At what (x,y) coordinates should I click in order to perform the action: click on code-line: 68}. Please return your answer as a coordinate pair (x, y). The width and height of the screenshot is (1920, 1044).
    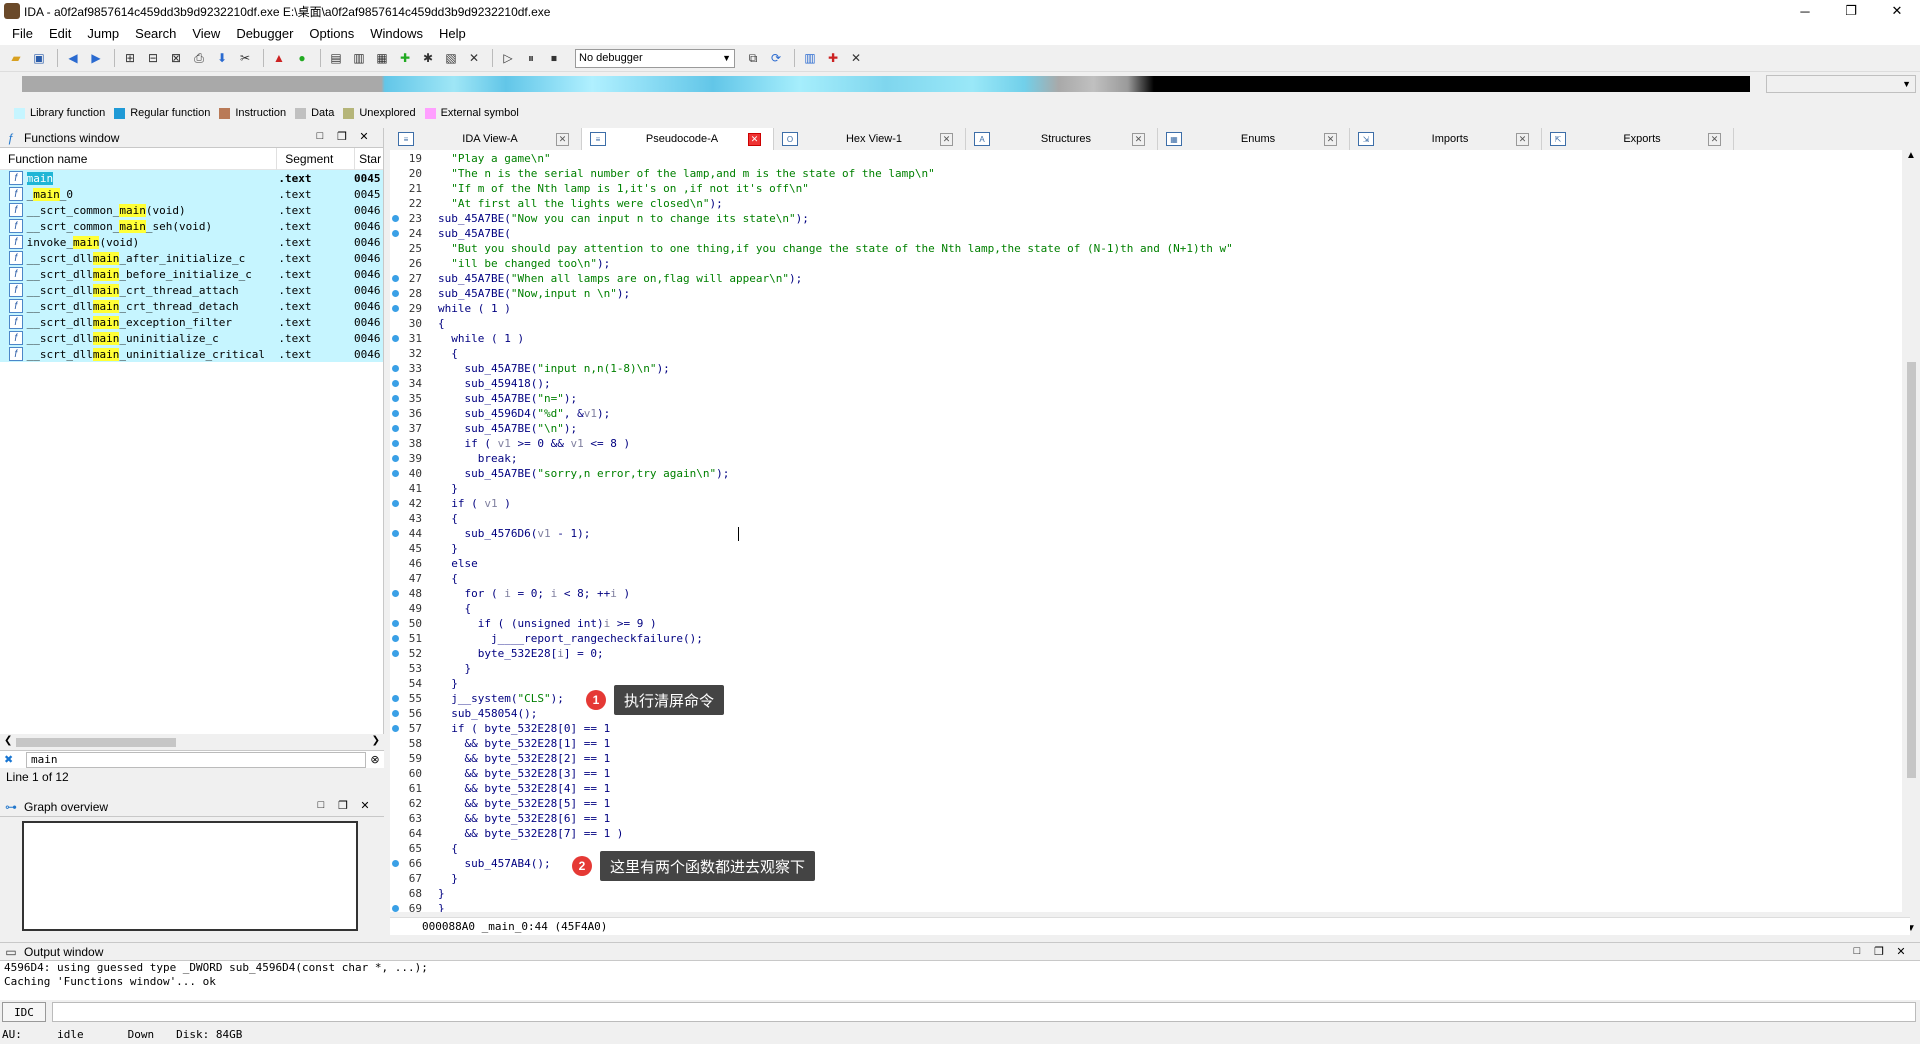
    Looking at the image, I should click on (1140, 894).